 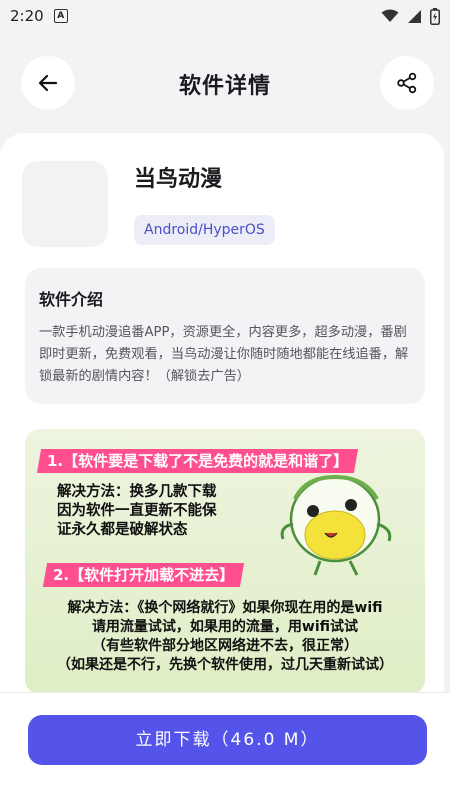 I want to click on egg-mascot-icon, so click(x=336, y=525).